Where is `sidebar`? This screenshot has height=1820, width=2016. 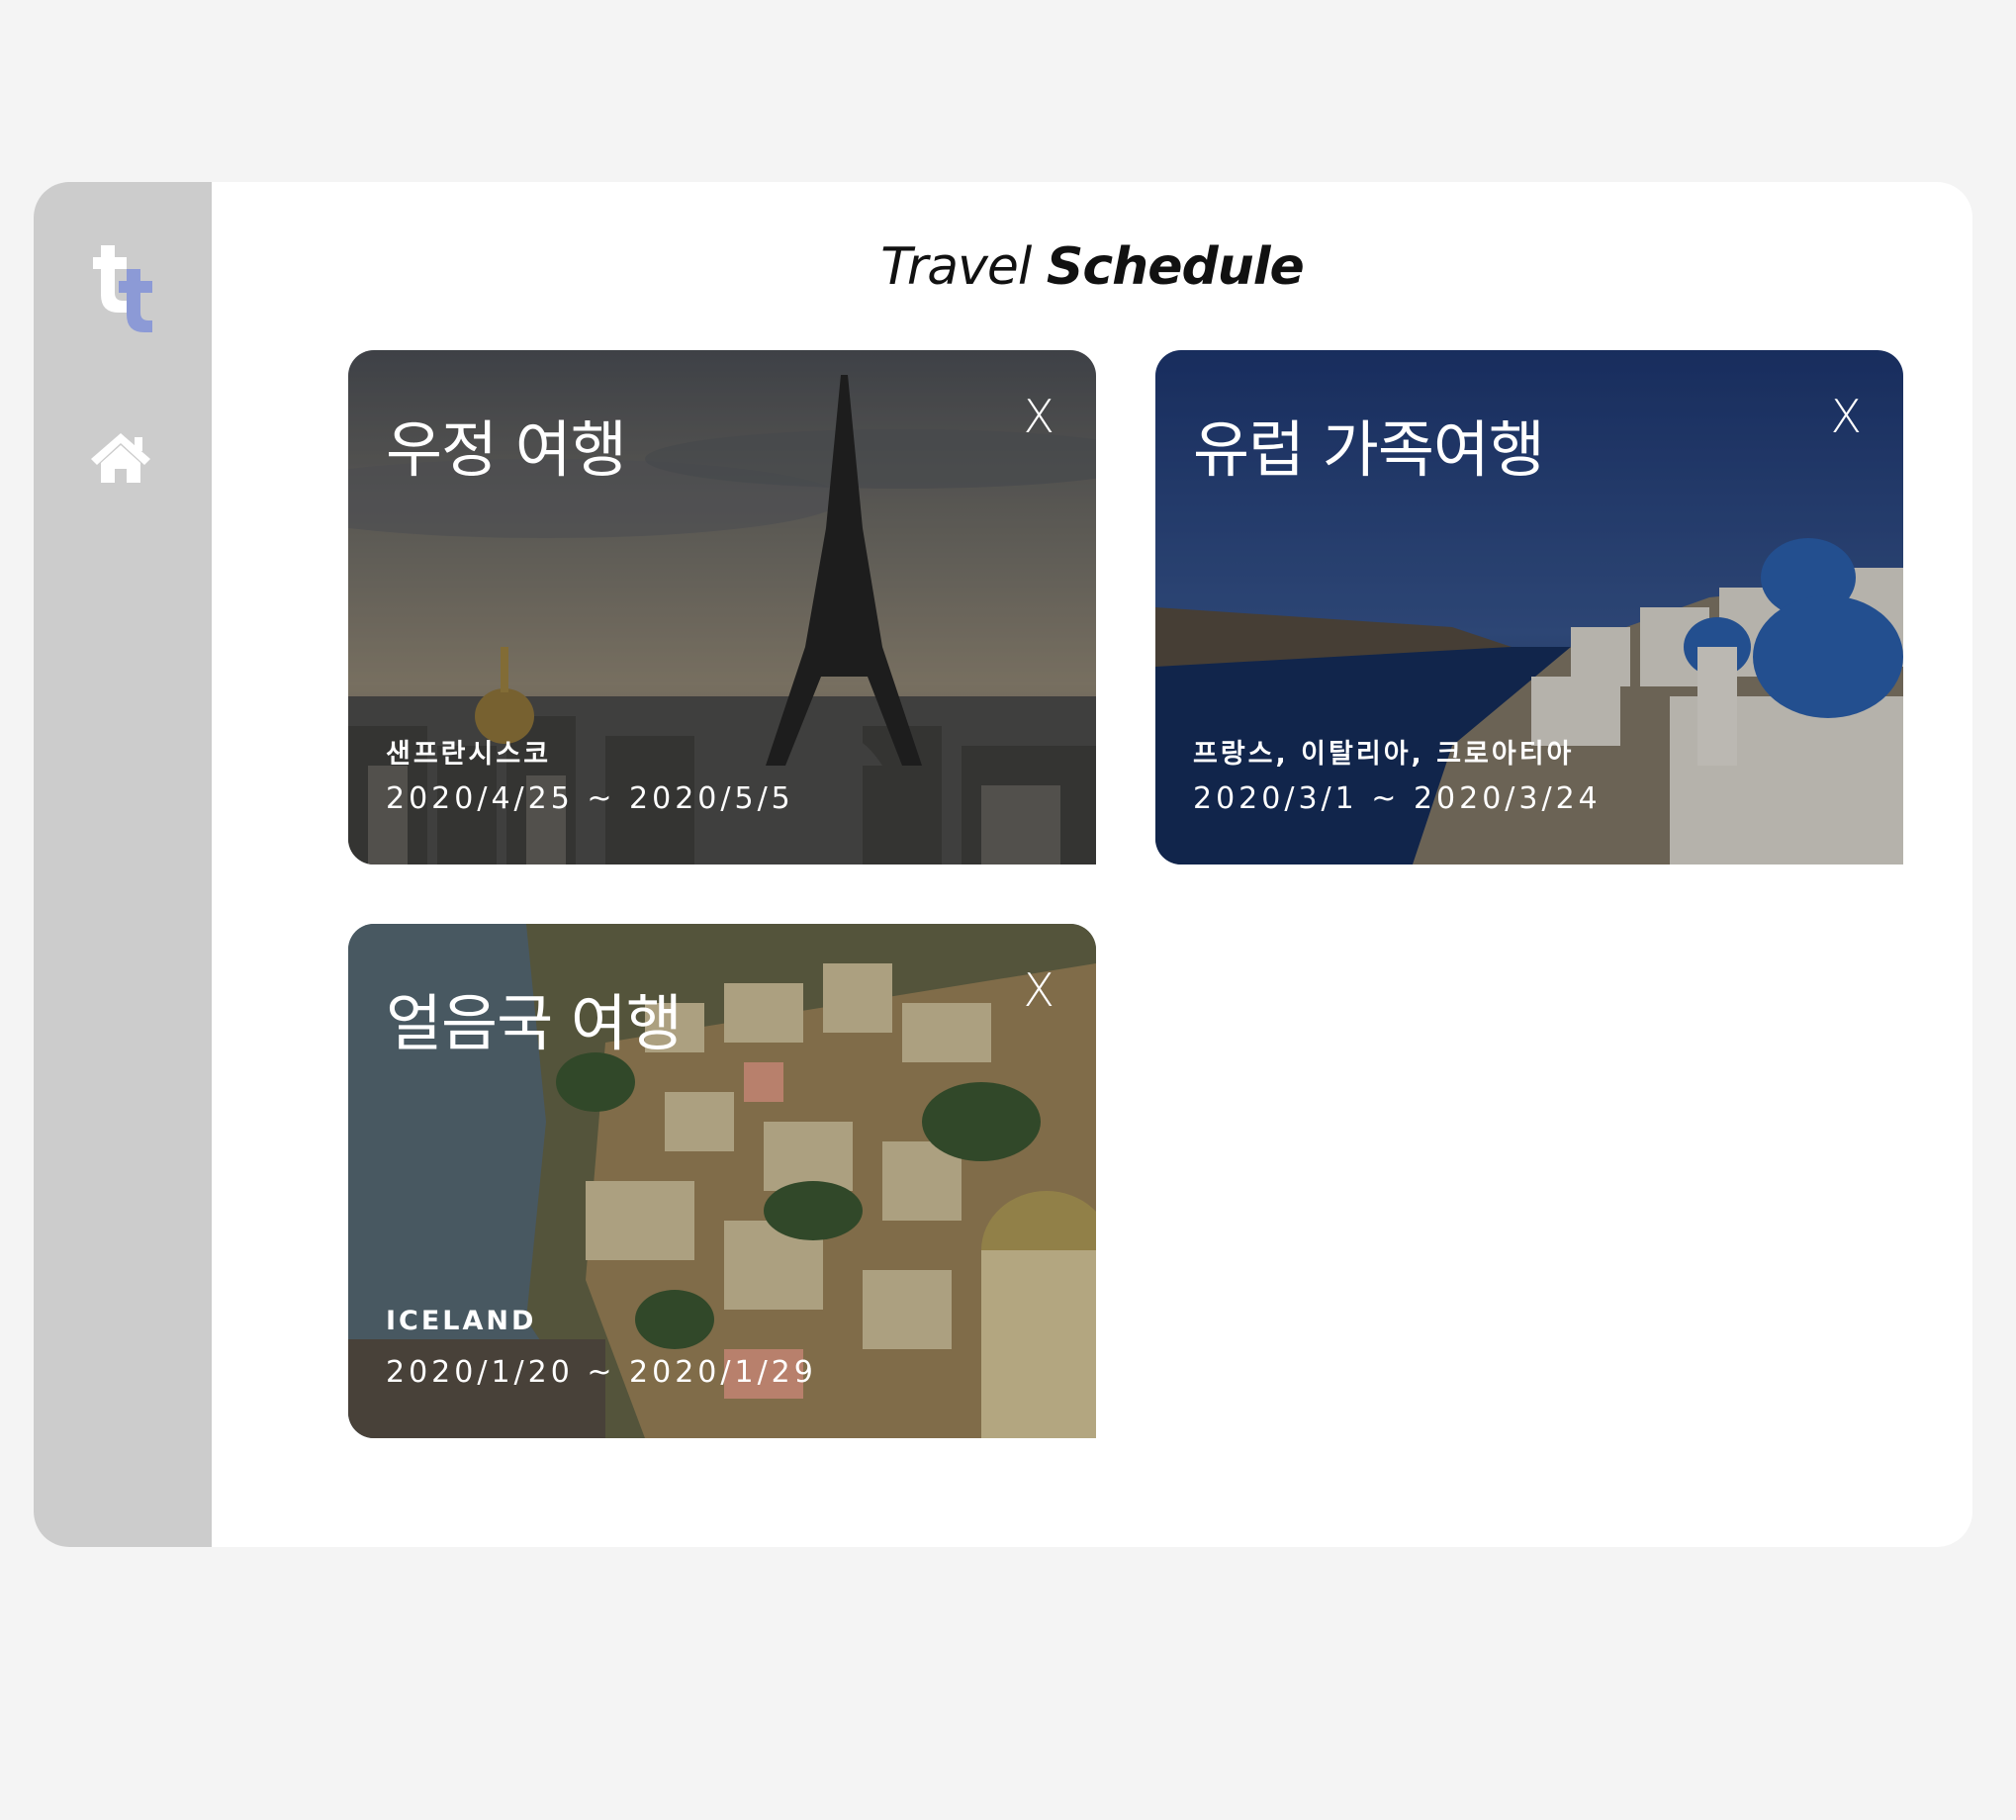 sidebar is located at coordinates (123, 864).